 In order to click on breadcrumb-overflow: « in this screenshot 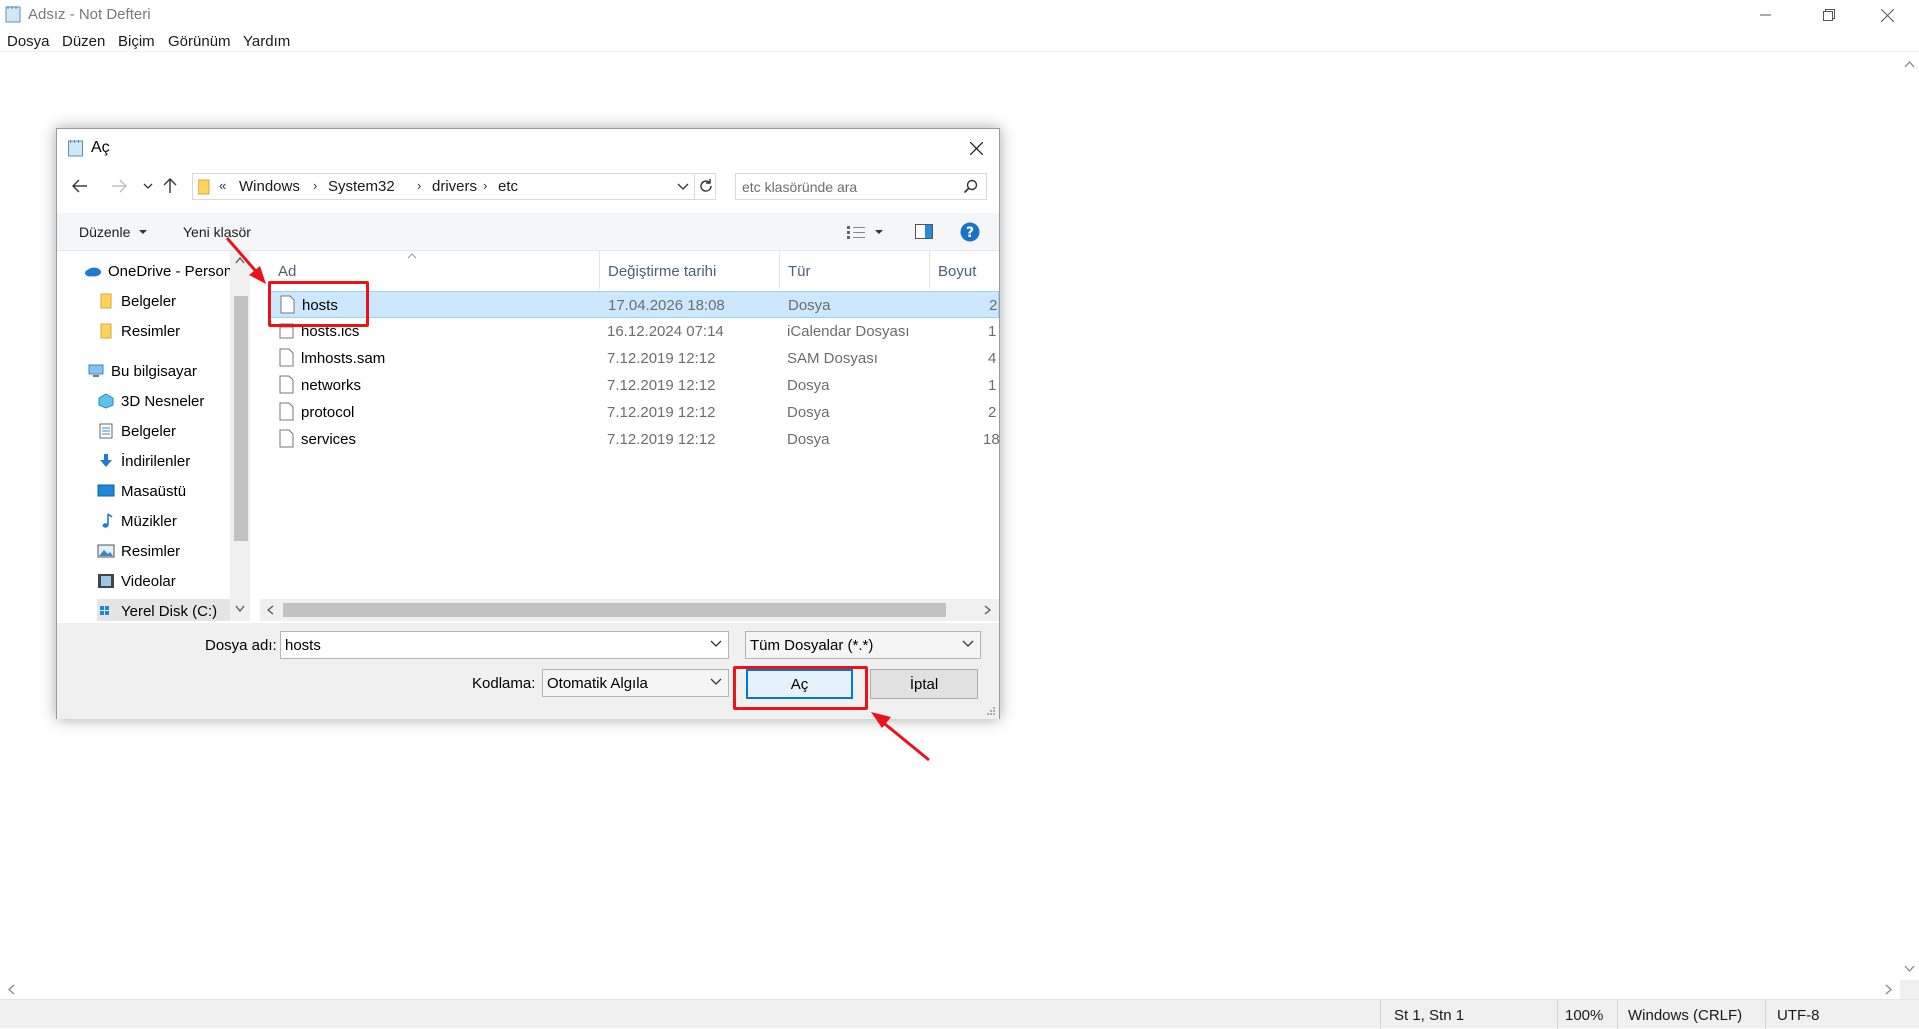, I will do `click(222, 185)`.